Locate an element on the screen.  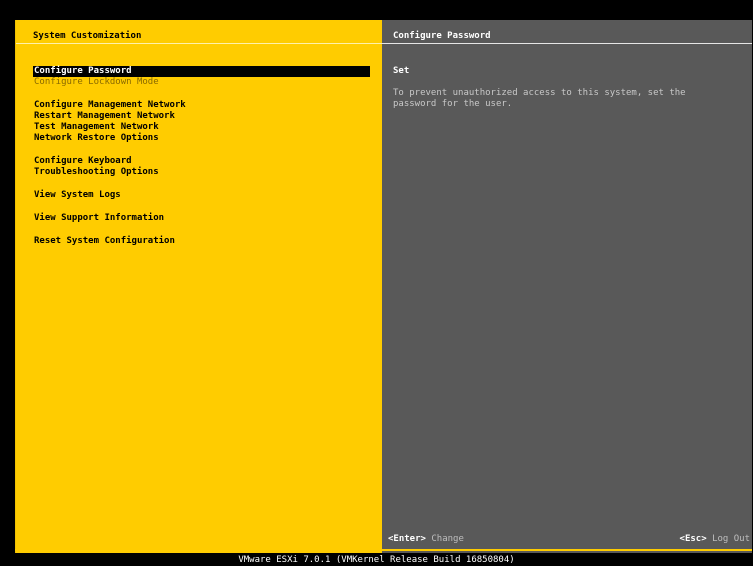
esc-logout-hint: <Esc> Log Out is located at coordinates (715, 539).